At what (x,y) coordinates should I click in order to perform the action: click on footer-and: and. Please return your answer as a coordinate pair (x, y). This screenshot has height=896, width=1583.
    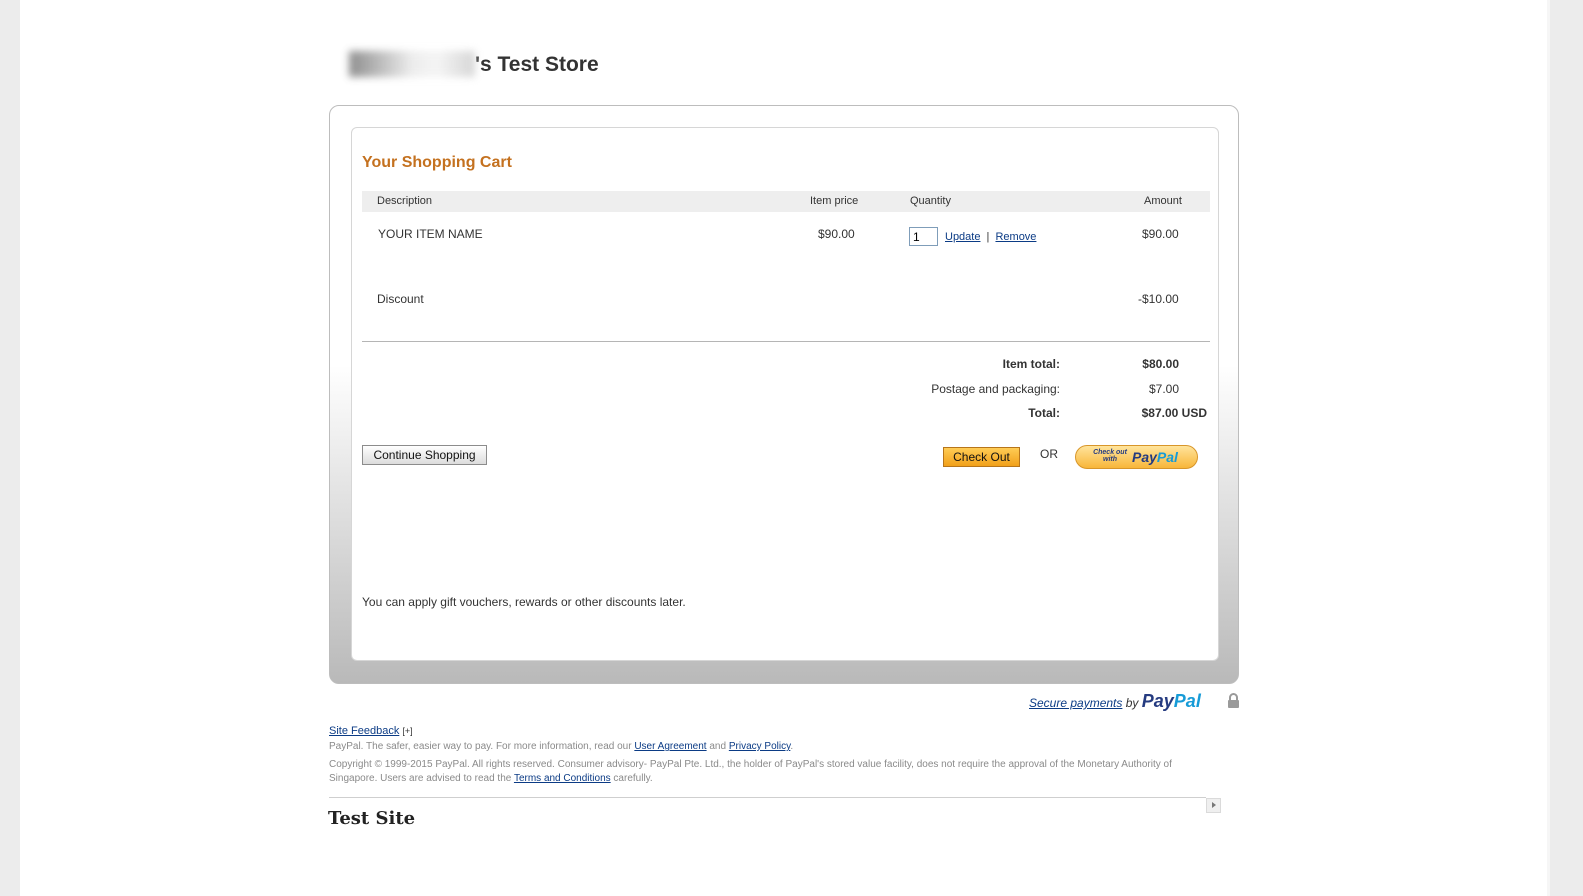
    Looking at the image, I should click on (717, 746).